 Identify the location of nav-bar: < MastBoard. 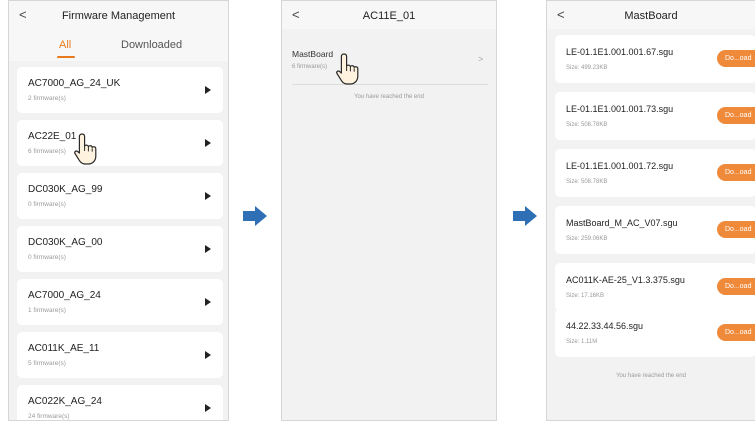
(651, 15).